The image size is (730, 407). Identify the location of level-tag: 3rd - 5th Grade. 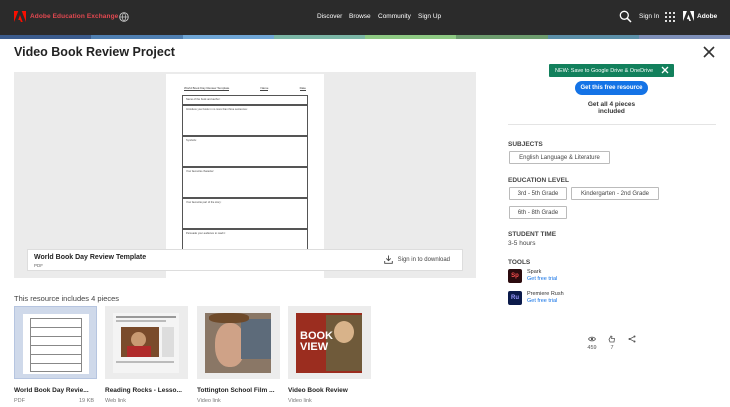
(538, 193).